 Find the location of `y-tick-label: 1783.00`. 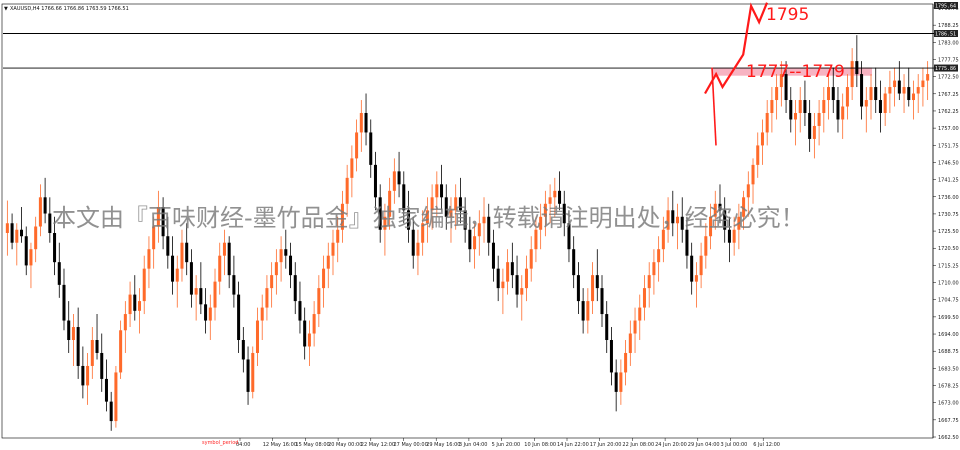

y-tick-label: 1783.00 is located at coordinates (948, 43).